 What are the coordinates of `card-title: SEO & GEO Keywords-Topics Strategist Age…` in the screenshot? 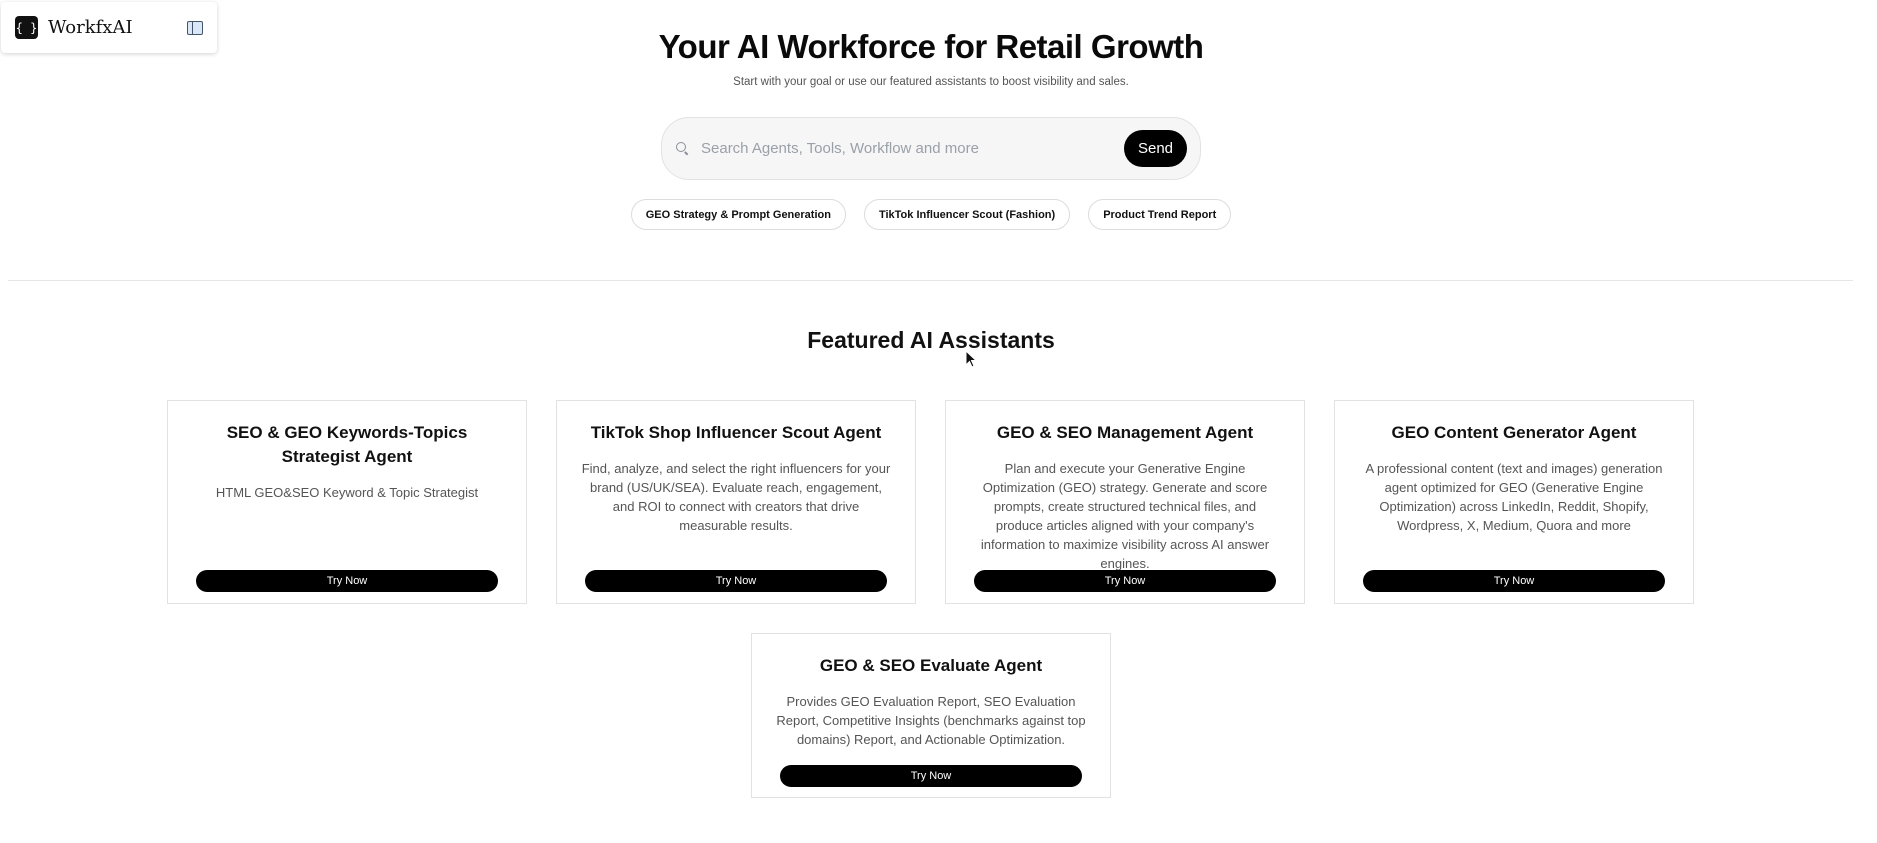 It's located at (347, 444).